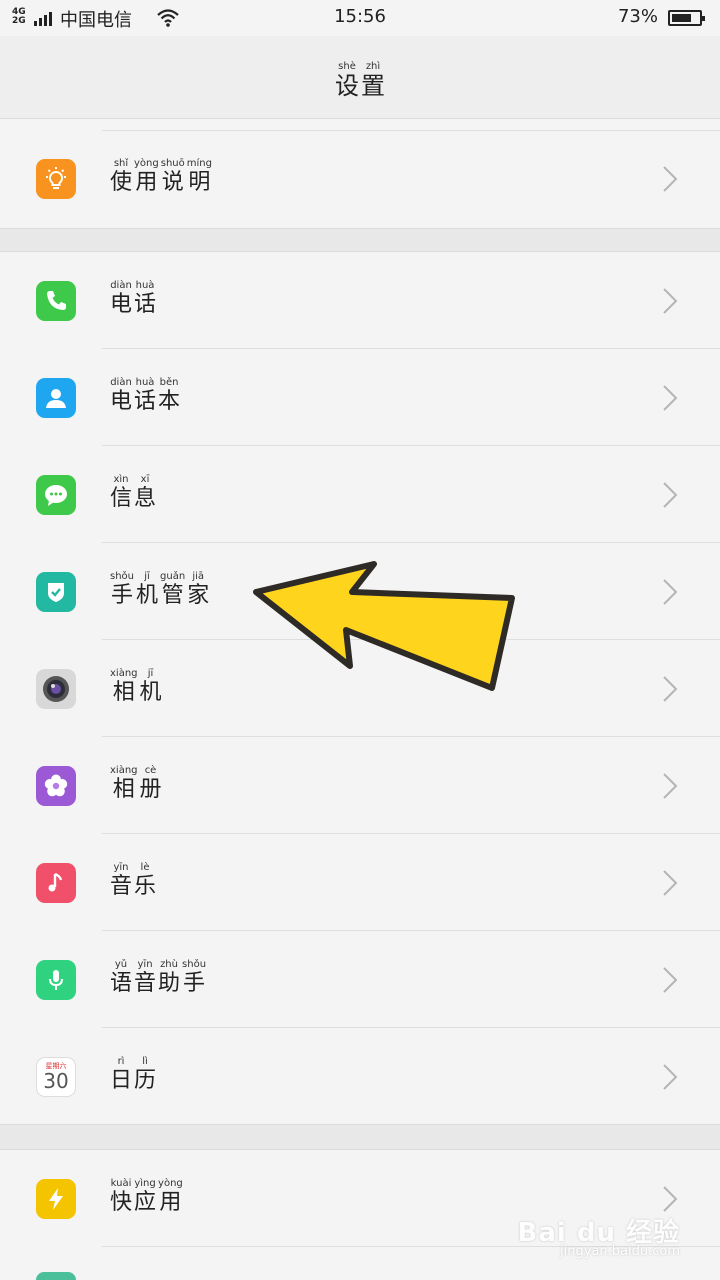 The image size is (720, 1280). I want to click on microphone-icon-glyph, so click(56, 980).